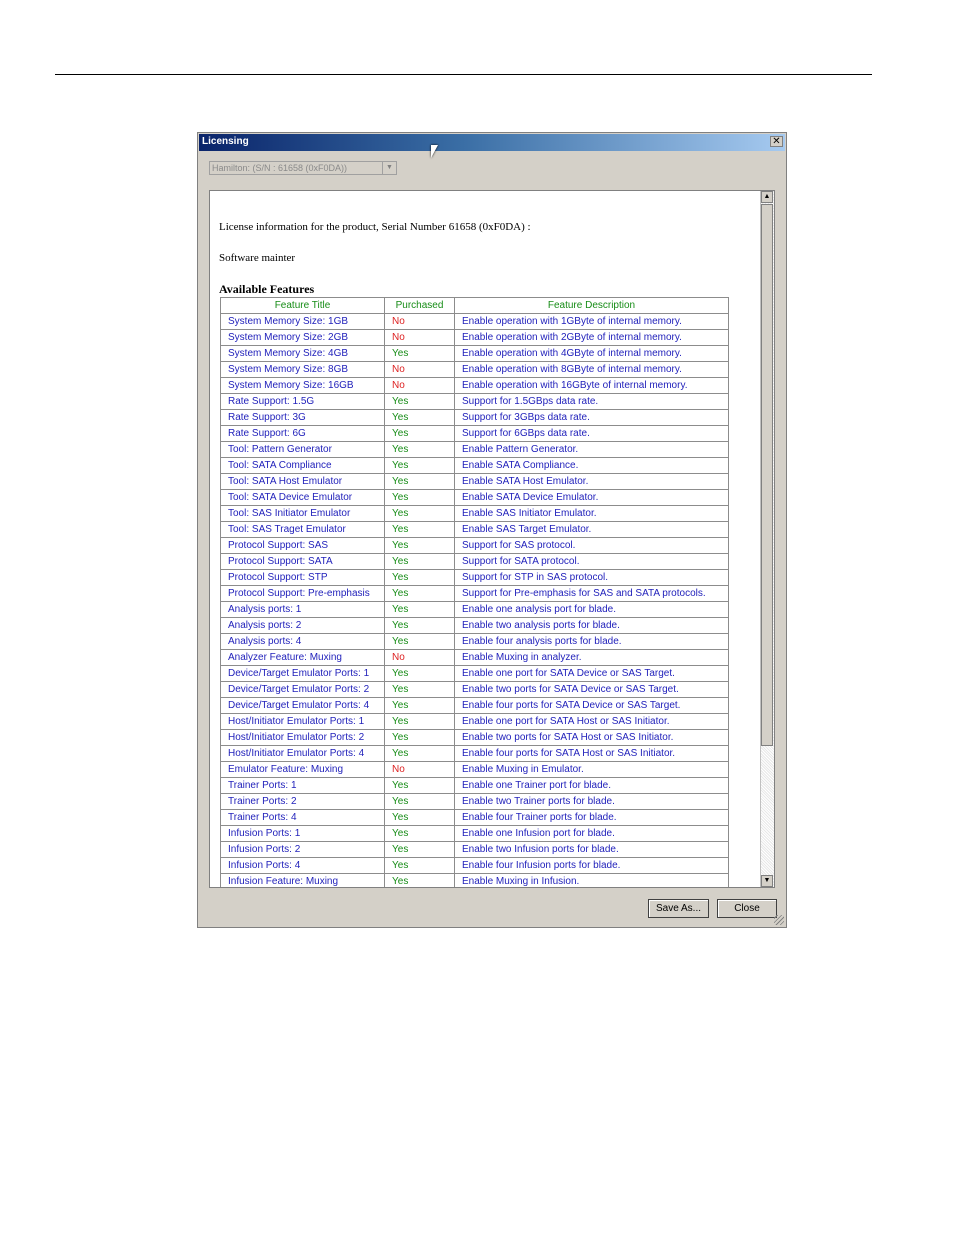 The image size is (954, 1235). I want to click on feature-title-cell: Emulator Feature: Muxing, so click(302, 769).